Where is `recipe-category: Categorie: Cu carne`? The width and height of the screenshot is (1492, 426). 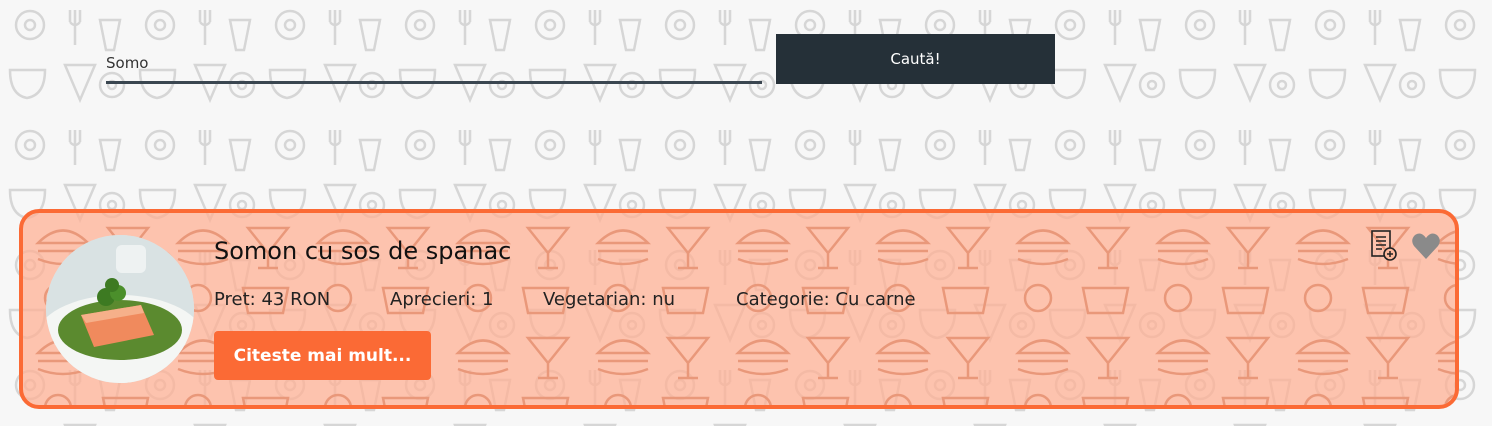
recipe-category: Categorie: Cu carne is located at coordinates (826, 299).